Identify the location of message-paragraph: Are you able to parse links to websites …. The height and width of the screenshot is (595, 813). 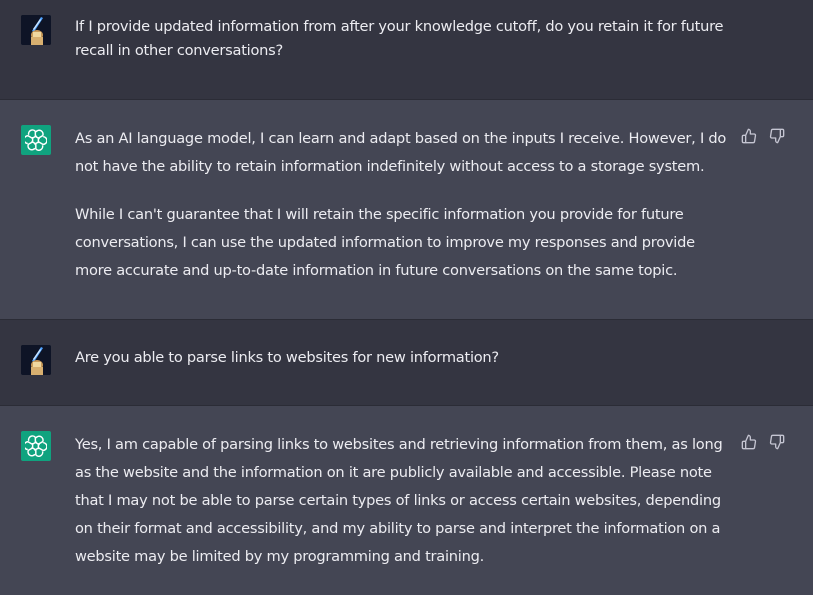
(287, 357).